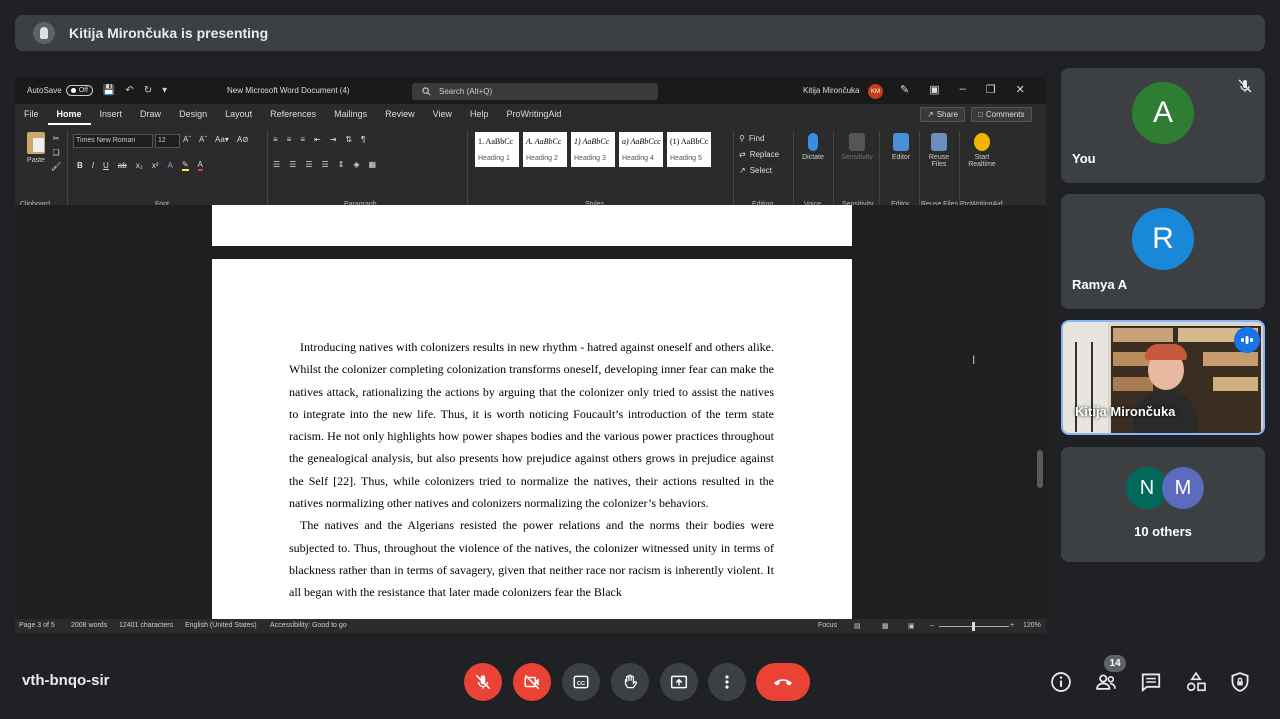 Image resolution: width=1280 pixels, height=719 pixels. I want to click on vertical-scrollbar, so click(1040, 412).